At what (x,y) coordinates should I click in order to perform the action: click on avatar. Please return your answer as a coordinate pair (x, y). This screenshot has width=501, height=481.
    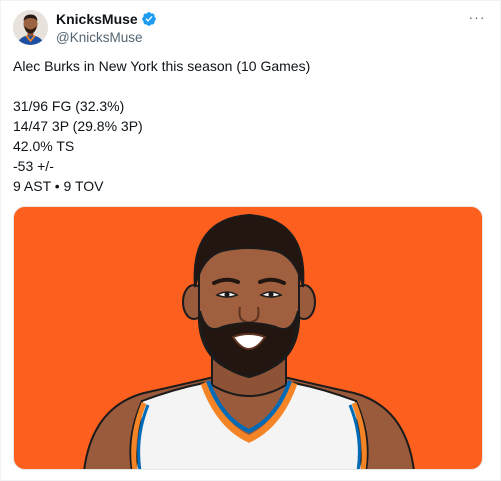
    Looking at the image, I should click on (30, 27).